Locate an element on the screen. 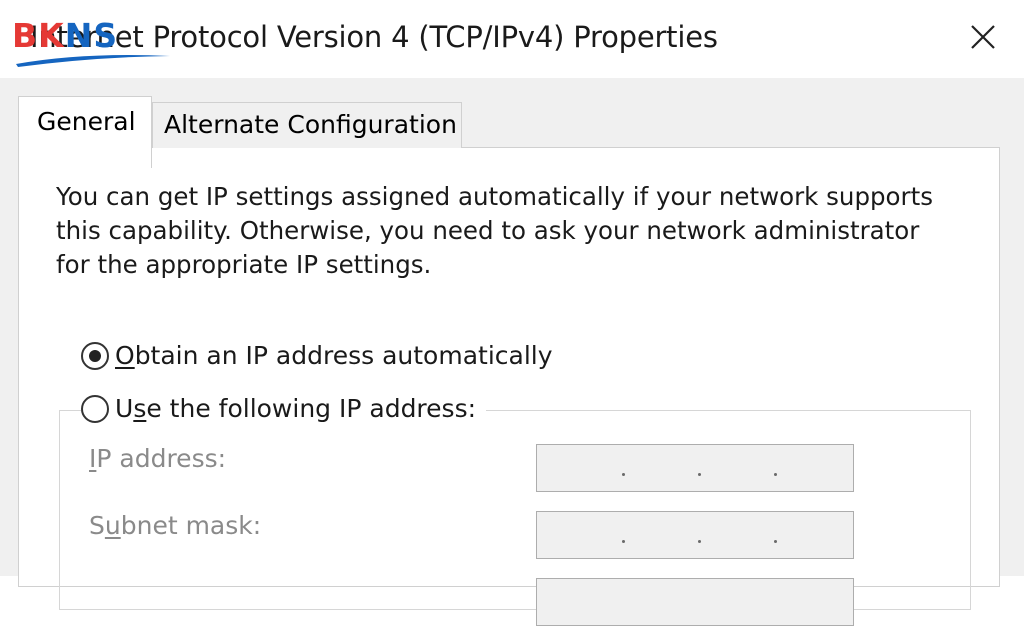 The height and width of the screenshot is (626, 1024). bkns-logo: BKNS is located at coordinates (92, 40).